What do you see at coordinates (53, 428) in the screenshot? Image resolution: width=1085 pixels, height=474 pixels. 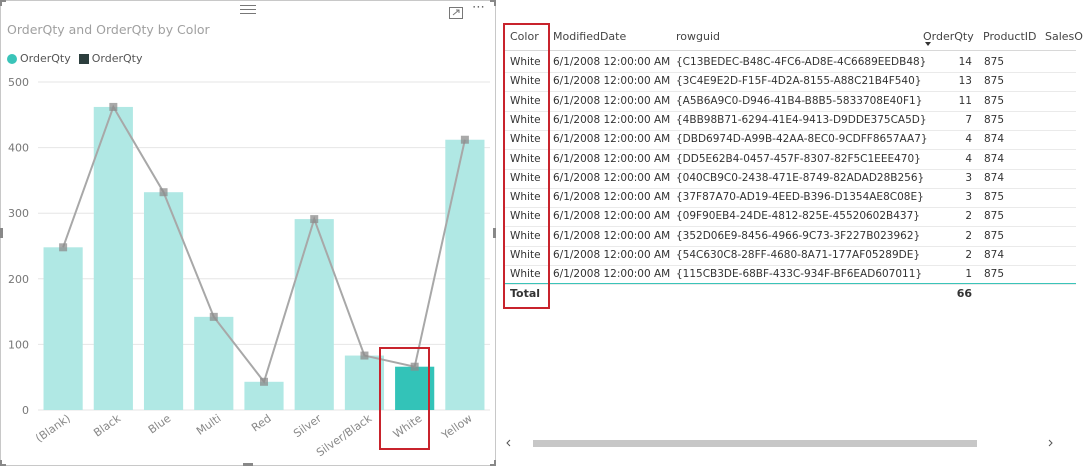 I see `x-tick-label: (Blank)` at bounding box center [53, 428].